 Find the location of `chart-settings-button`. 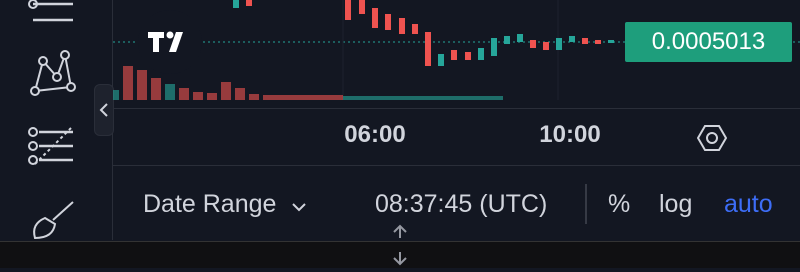

chart-settings-button is located at coordinates (712, 138).